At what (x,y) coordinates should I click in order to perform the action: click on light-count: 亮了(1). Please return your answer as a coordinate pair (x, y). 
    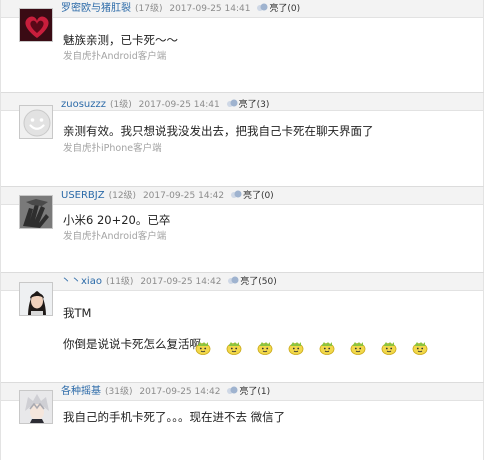
    Looking at the image, I should click on (255, 392).